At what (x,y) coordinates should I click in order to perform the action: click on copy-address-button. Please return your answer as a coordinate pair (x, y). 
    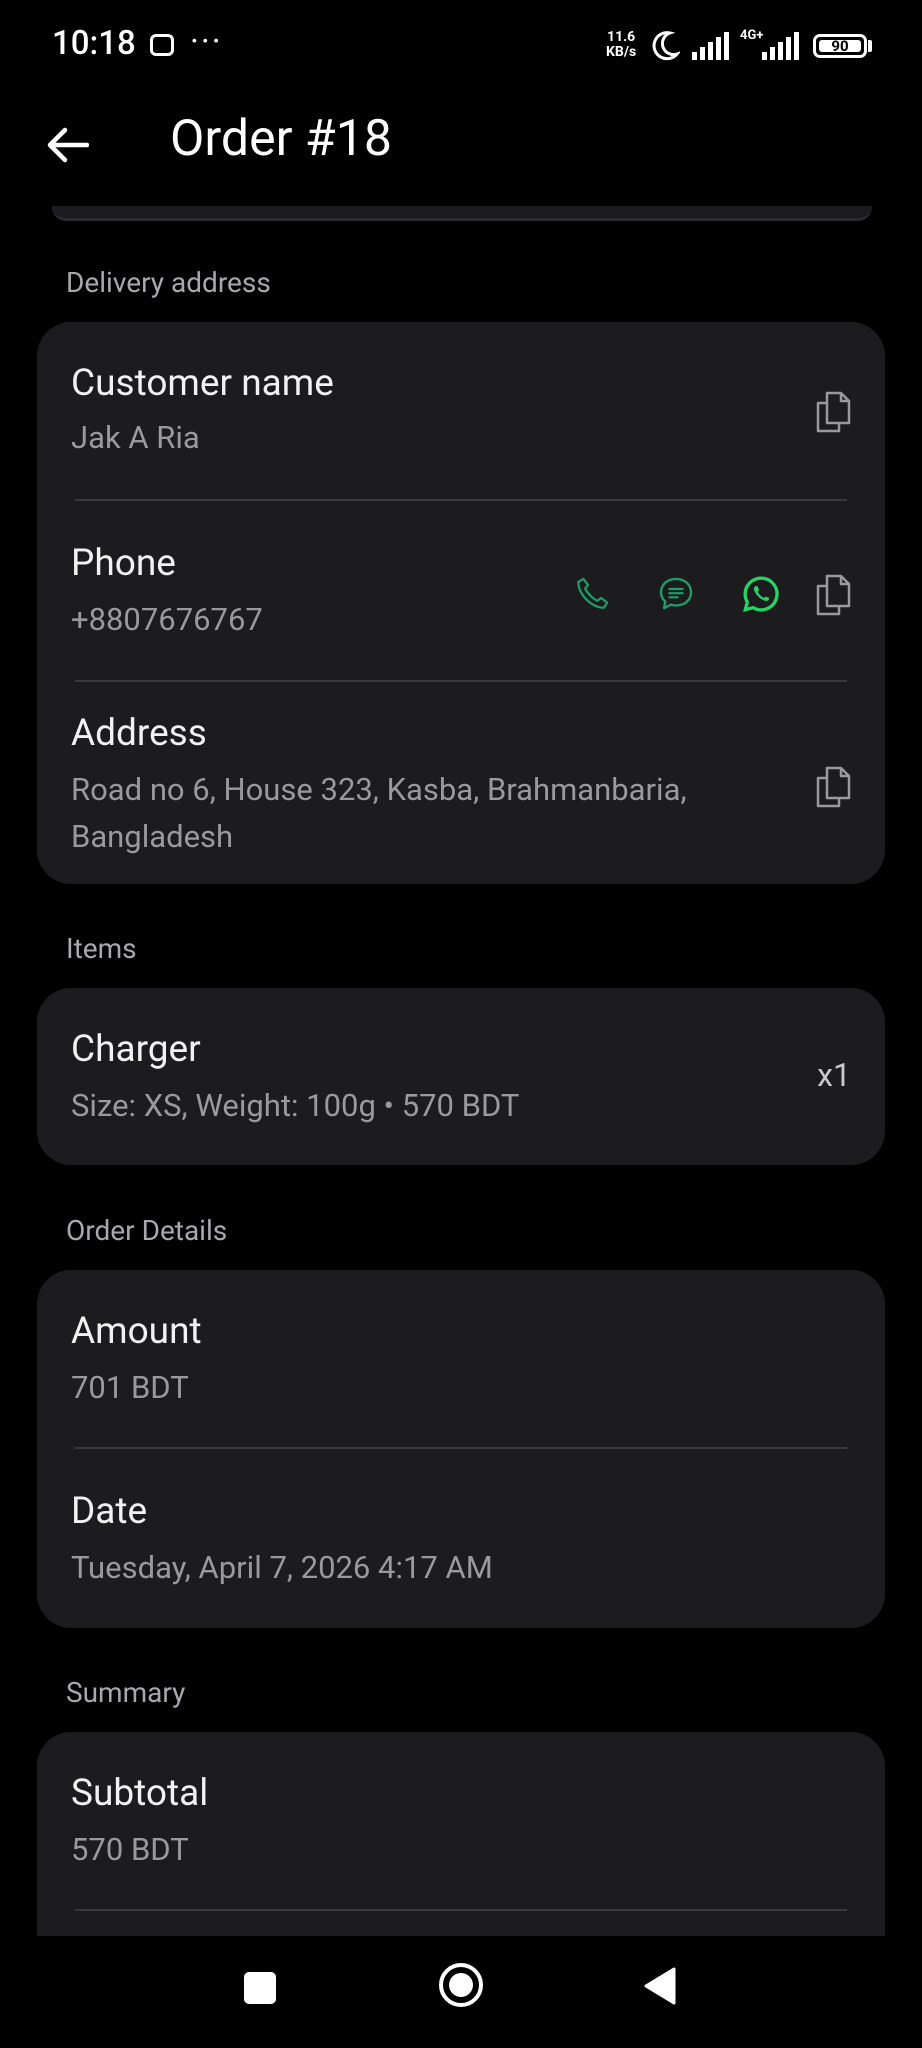
    Looking at the image, I should click on (833, 786).